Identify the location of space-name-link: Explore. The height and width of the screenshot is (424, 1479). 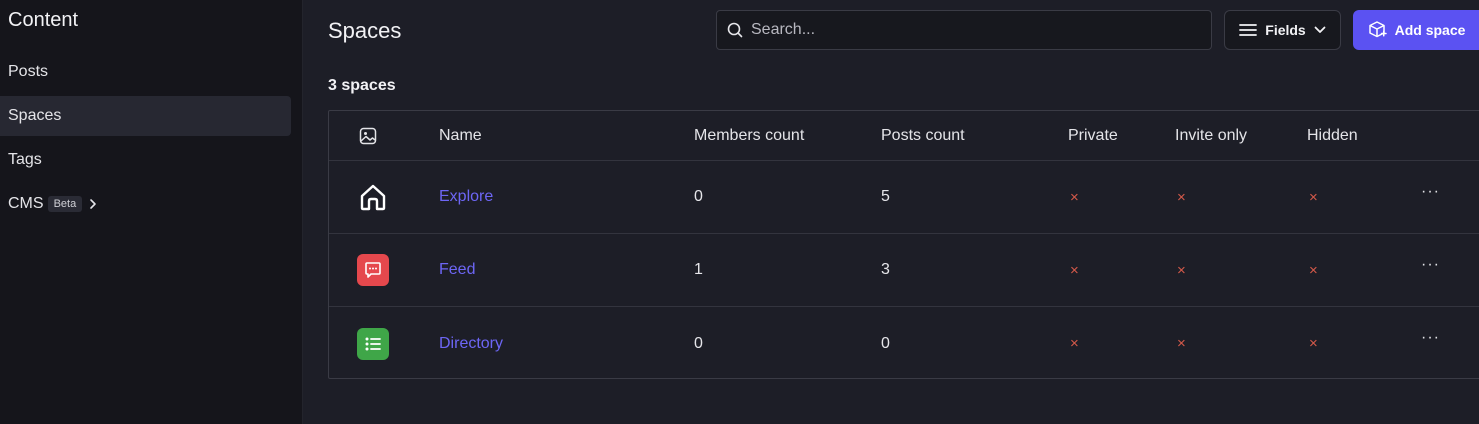
(466, 197).